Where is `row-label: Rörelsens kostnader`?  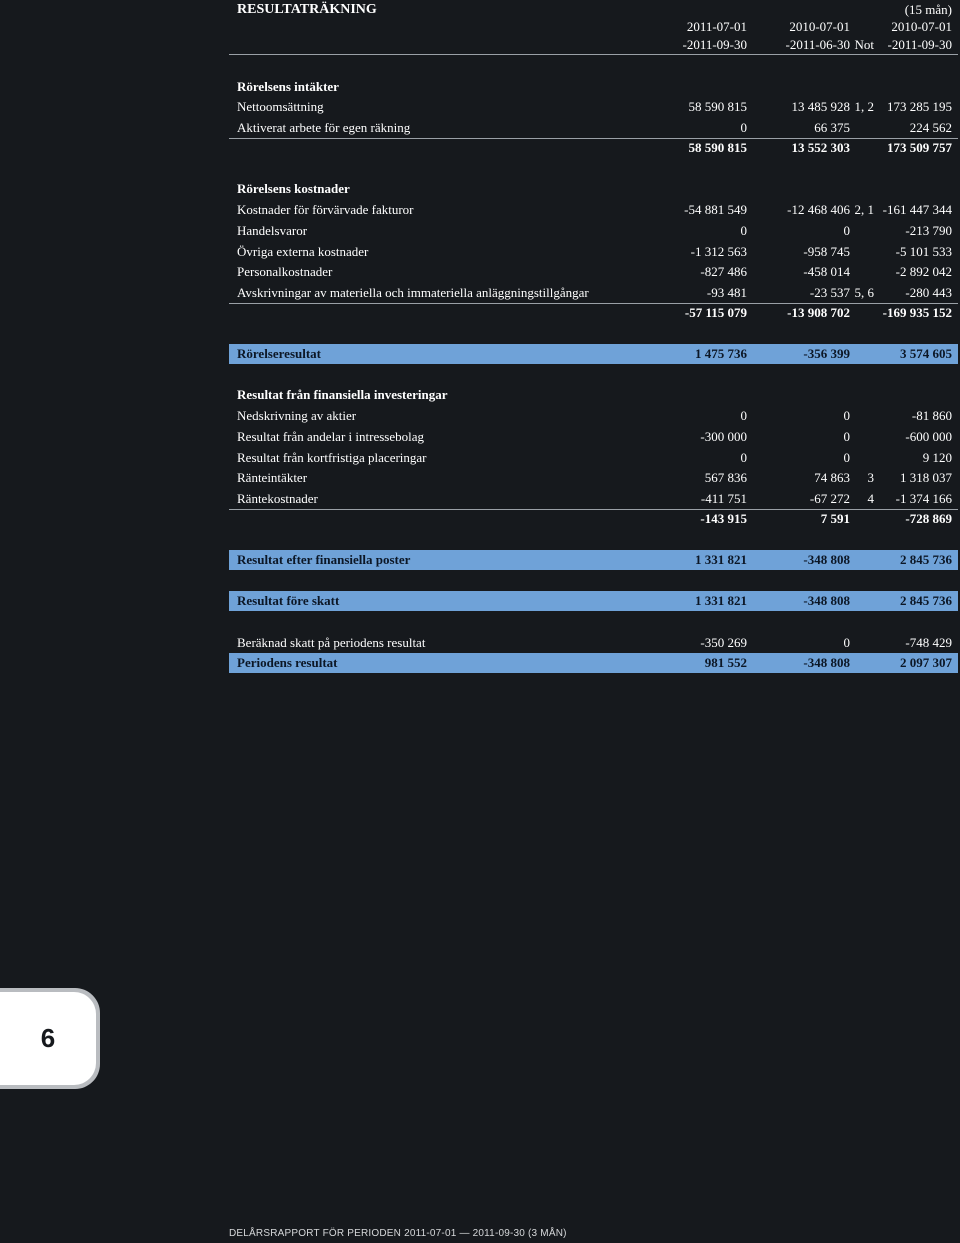
row-label: Rörelsens kostnader is located at coordinates (293, 188).